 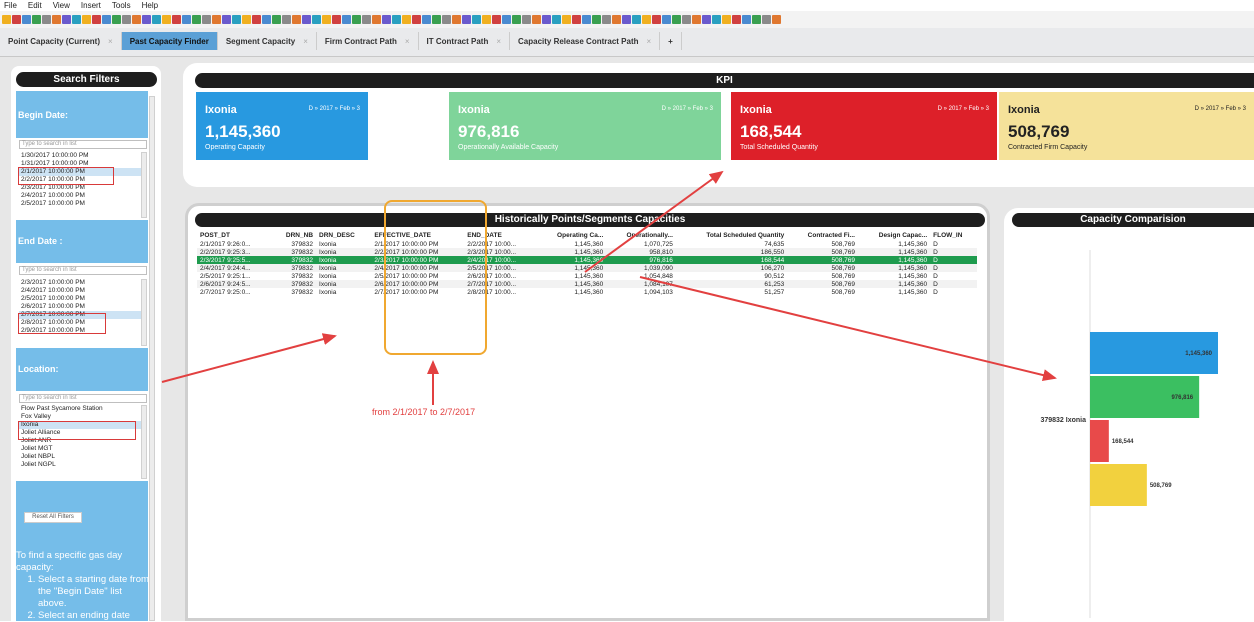 What do you see at coordinates (83, 270) in the screenshot?
I see `end-date-search-input: Type to search in list` at bounding box center [83, 270].